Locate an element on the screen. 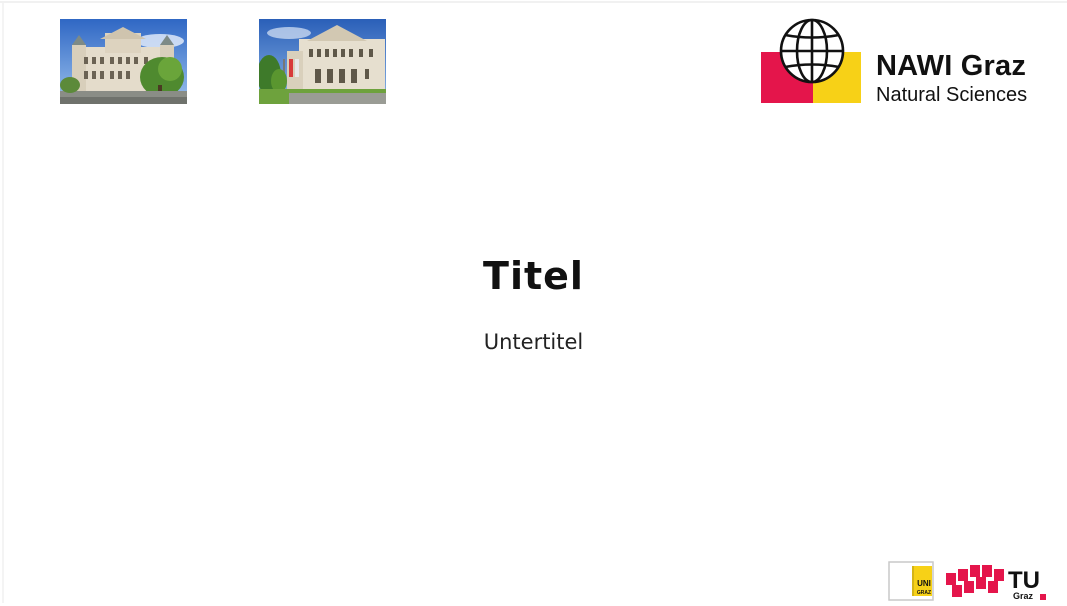  top-border is located at coordinates (533, 2).